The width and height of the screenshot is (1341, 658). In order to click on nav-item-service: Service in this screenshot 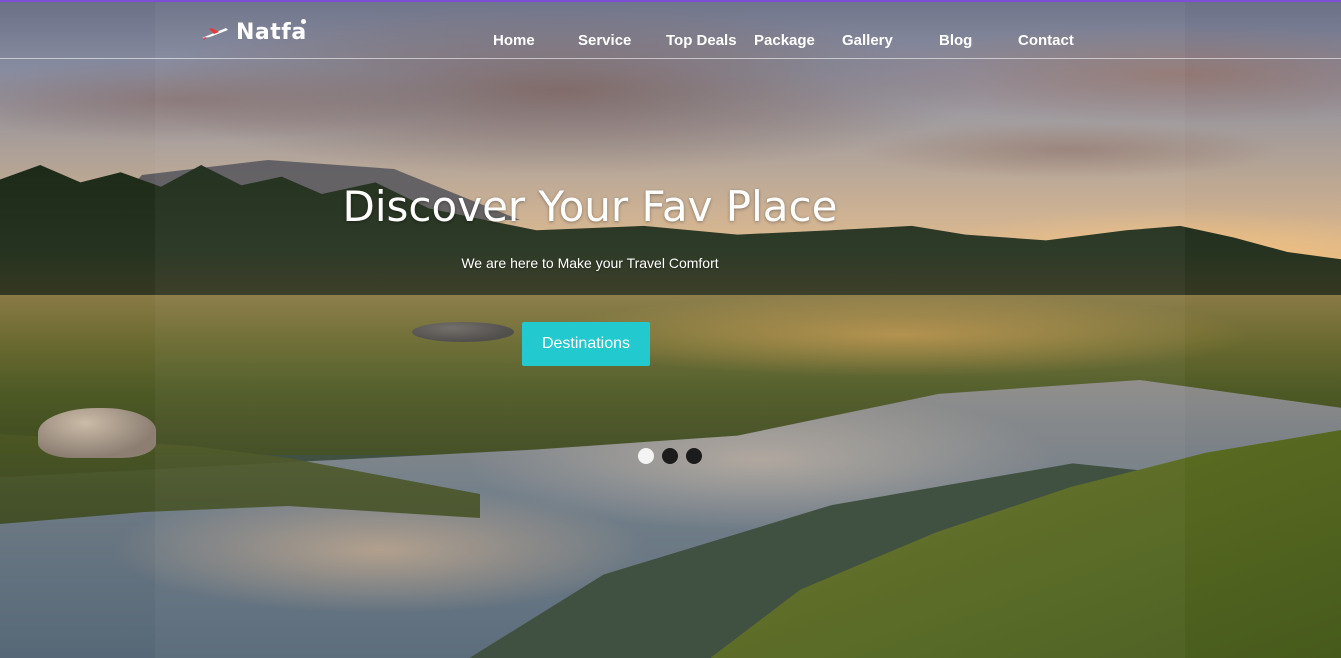, I will do `click(604, 40)`.